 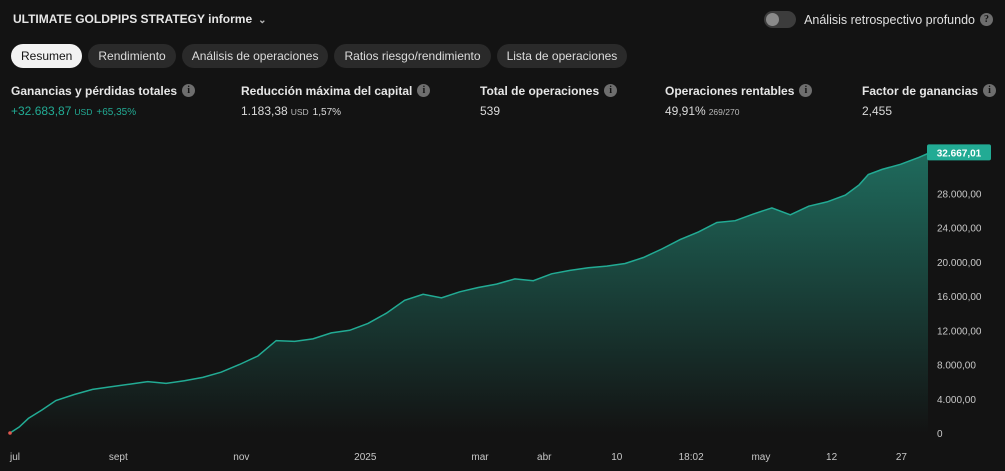 What do you see at coordinates (832, 457) in the screenshot?
I see `x-tick-label: 12` at bounding box center [832, 457].